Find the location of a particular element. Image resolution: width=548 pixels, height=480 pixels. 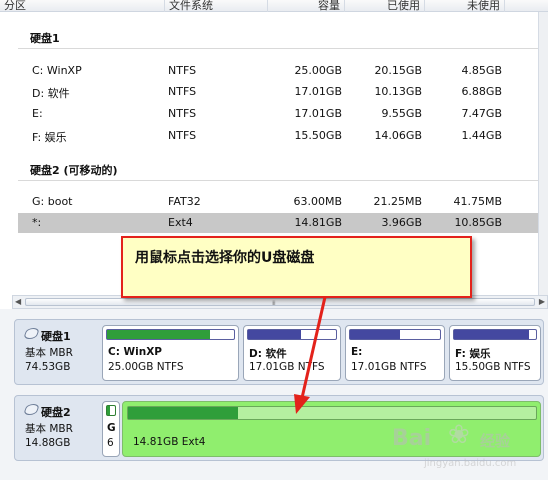

table-row: E: NTFS 17.01GB 9.55GB 7.47GB 逻 is located at coordinates (283, 114).